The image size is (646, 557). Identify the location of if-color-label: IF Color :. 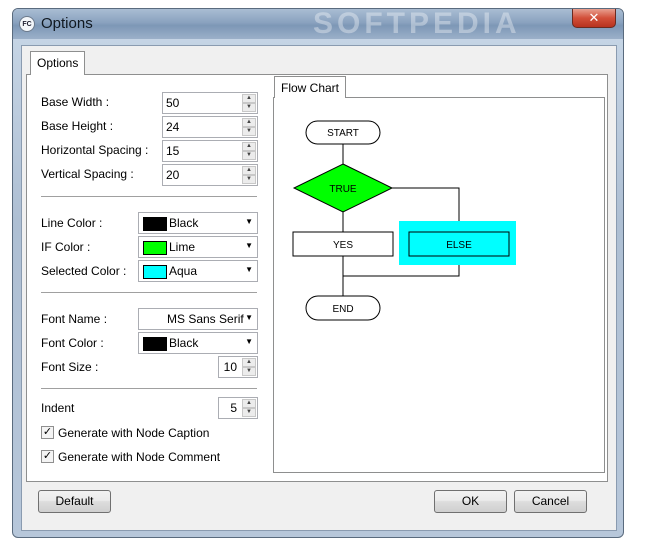
(66, 247).